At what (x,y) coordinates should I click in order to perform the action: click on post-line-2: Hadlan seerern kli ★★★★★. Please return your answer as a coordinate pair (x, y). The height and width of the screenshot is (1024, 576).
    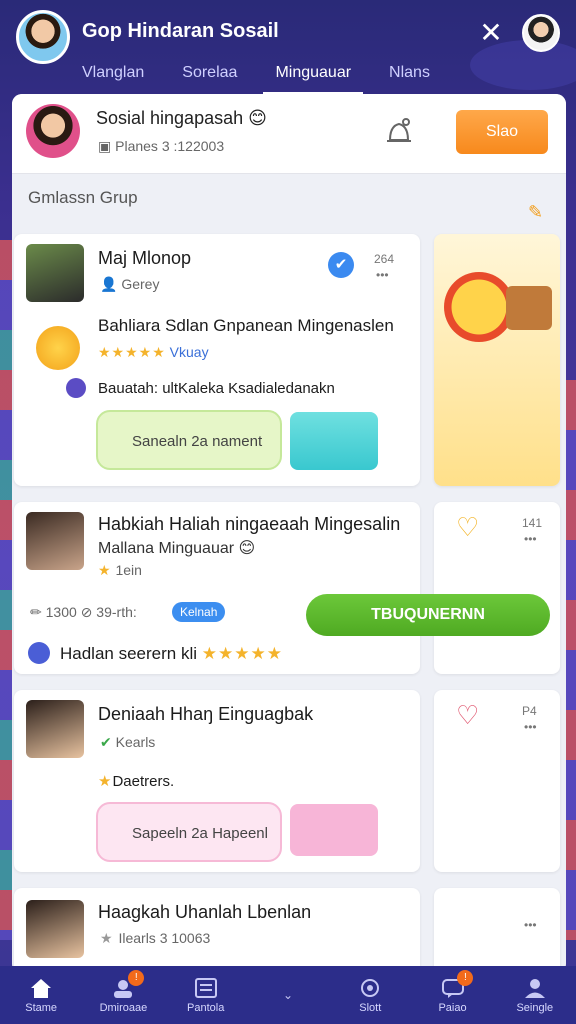
    Looking at the image, I should click on (171, 654).